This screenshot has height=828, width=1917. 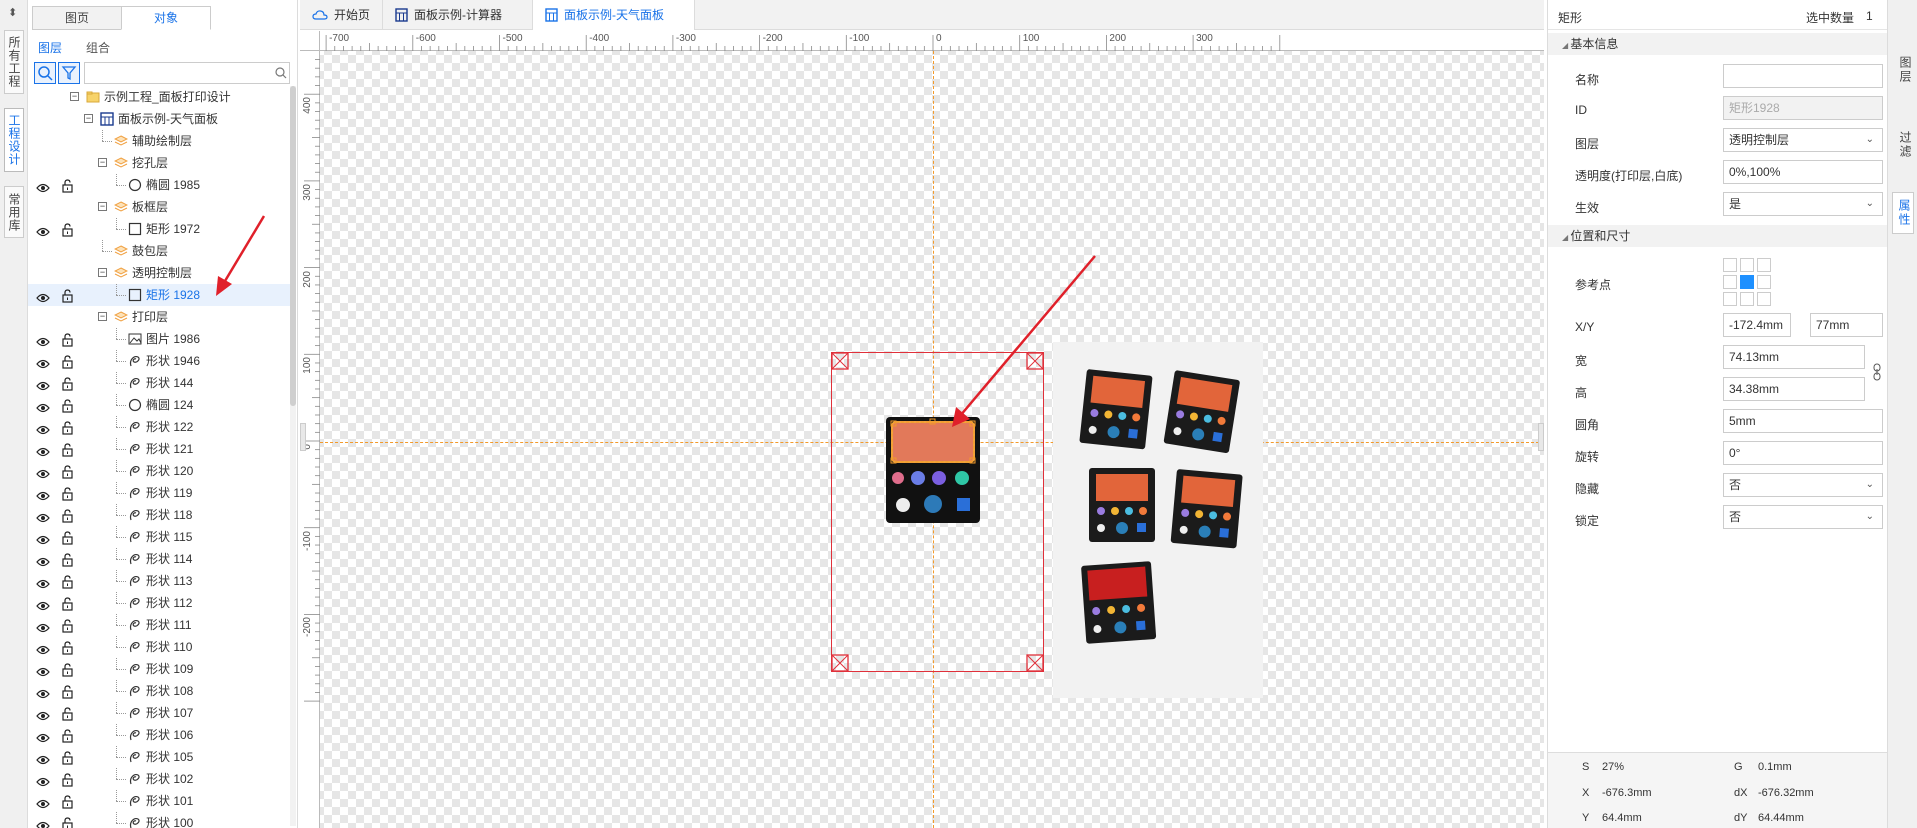 What do you see at coordinates (50, 47) in the screenshot?
I see `tab-layers: 图层` at bounding box center [50, 47].